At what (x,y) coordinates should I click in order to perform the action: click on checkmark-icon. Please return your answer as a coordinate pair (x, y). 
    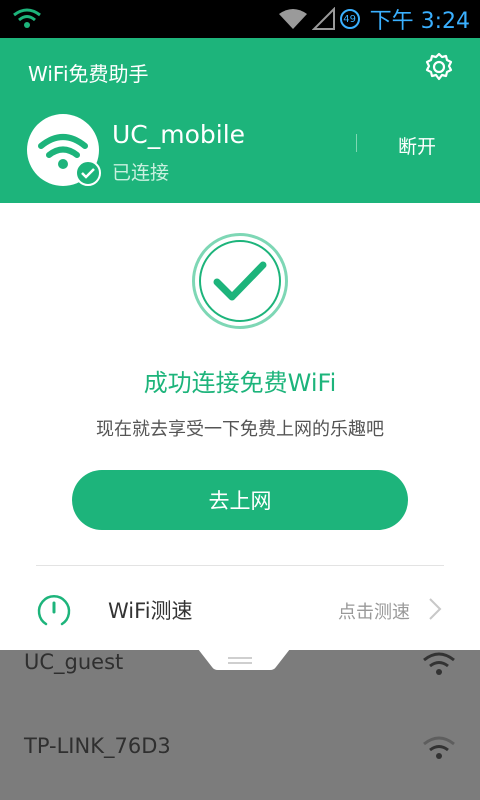
    Looking at the image, I should click on (240, 281).